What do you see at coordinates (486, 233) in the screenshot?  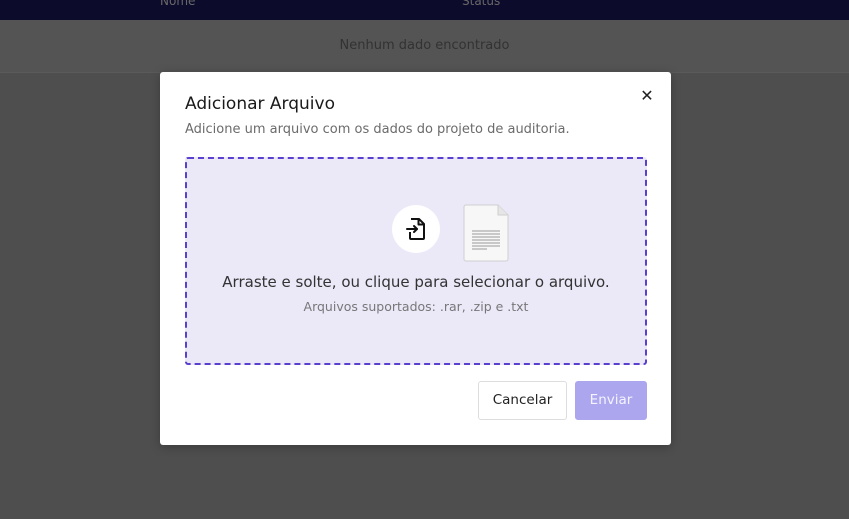 I see `text-document-icon` at bounding box center [486, 233].